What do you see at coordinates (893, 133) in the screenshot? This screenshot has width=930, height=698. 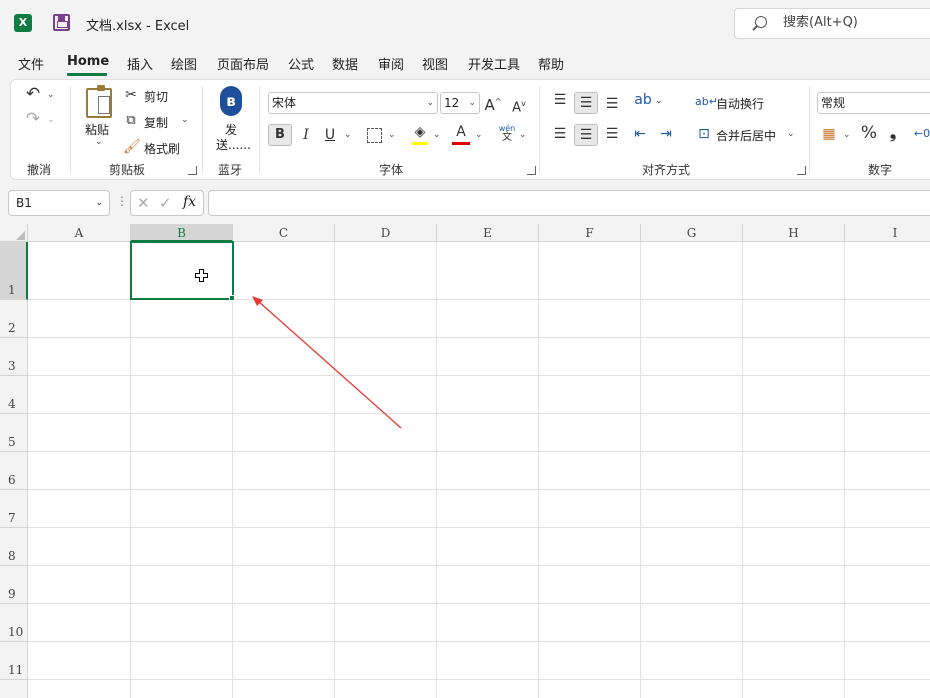 I see `comma-style-button: ❟` at bounding box center [893, 133].